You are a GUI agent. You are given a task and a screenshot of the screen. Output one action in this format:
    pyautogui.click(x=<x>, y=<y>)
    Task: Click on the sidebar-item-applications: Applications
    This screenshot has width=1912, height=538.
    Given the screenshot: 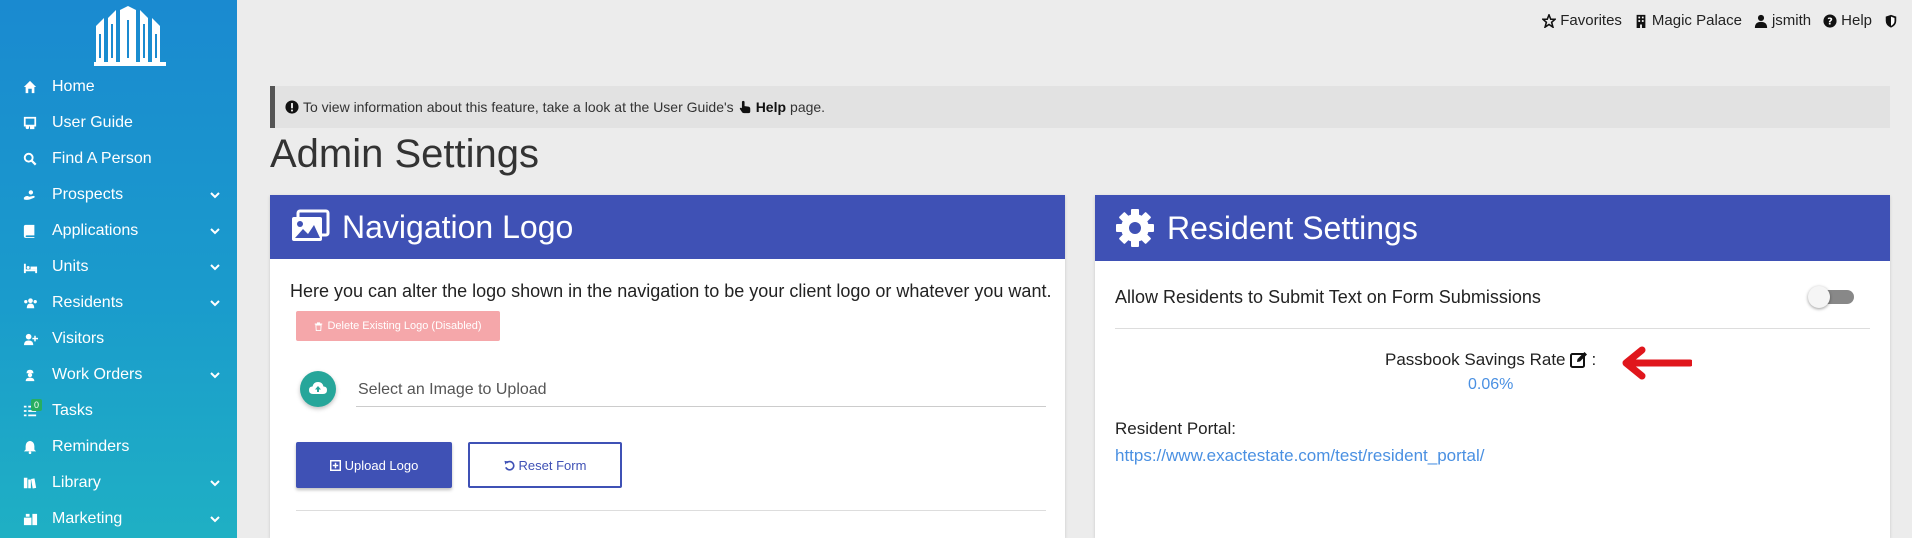 What is the action you would take?
    pyautogui.click(x=118, y=231)
    